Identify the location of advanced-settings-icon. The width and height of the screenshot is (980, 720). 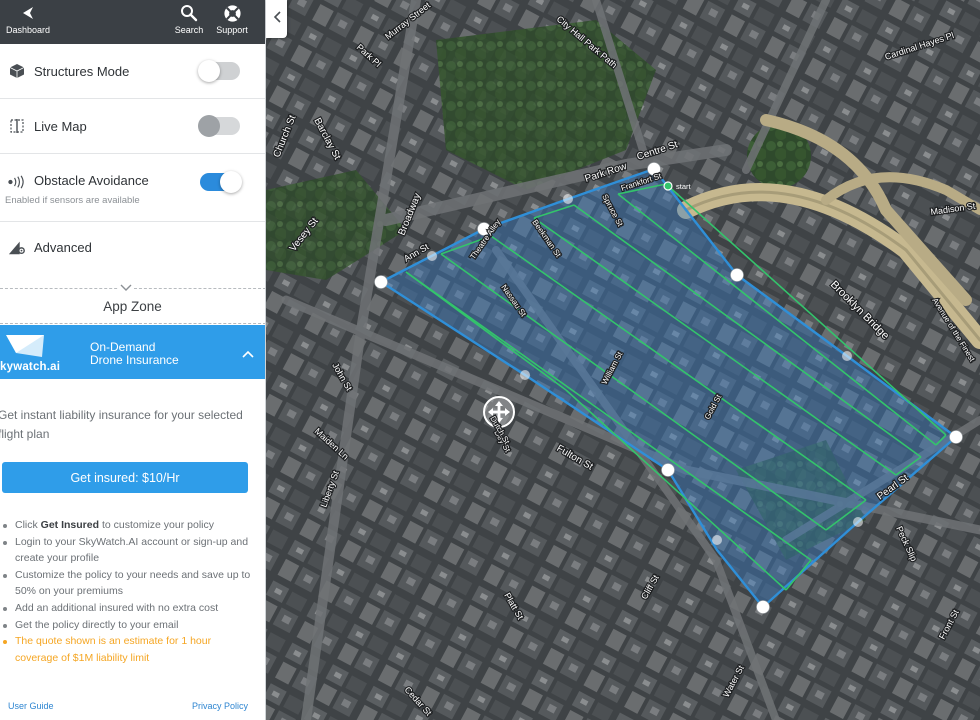
(17, 247).